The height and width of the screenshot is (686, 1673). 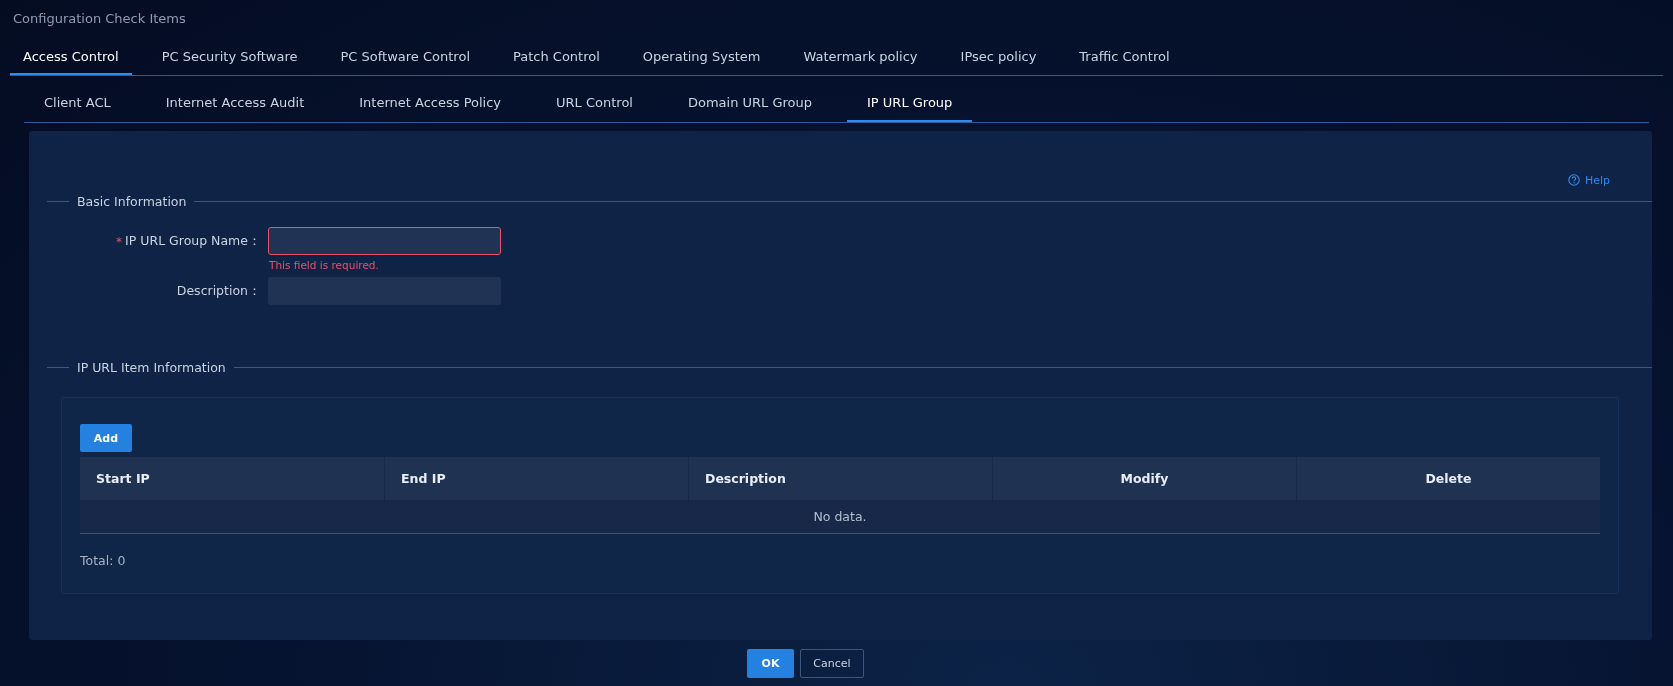 I want to click on column-header: Modify, so click(x=1144, y=478).